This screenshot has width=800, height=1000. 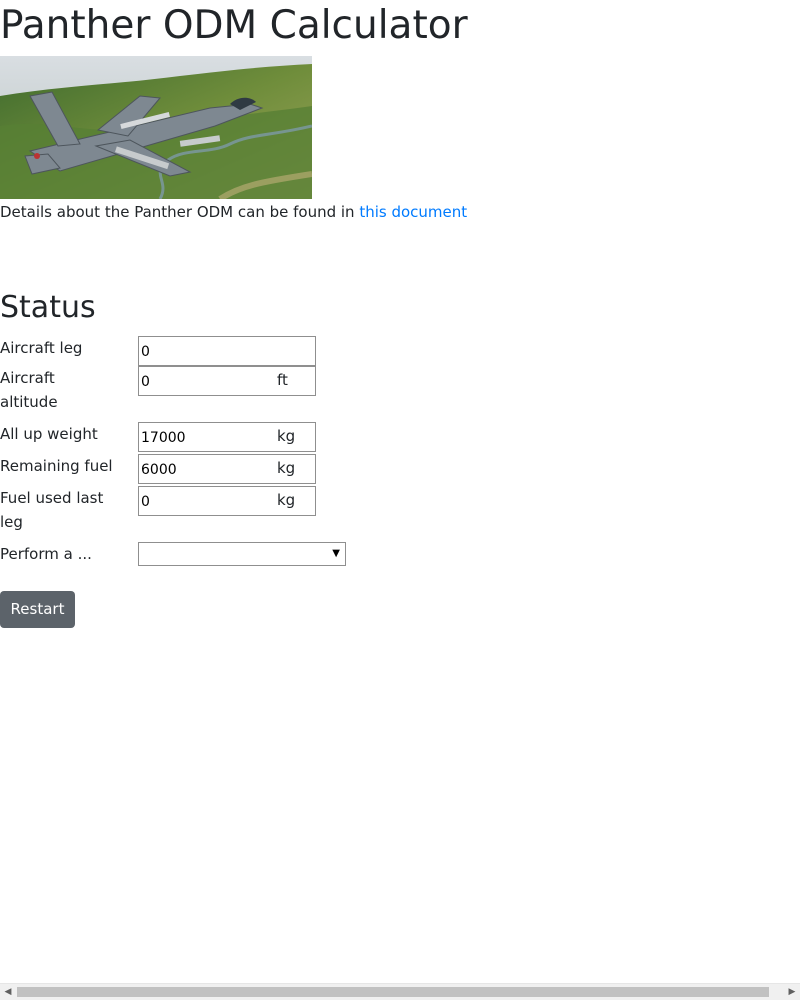 I want to click on fuel-used-last-leg-row: Fuel used last leg 0 kg, so click(x=200, y=510).